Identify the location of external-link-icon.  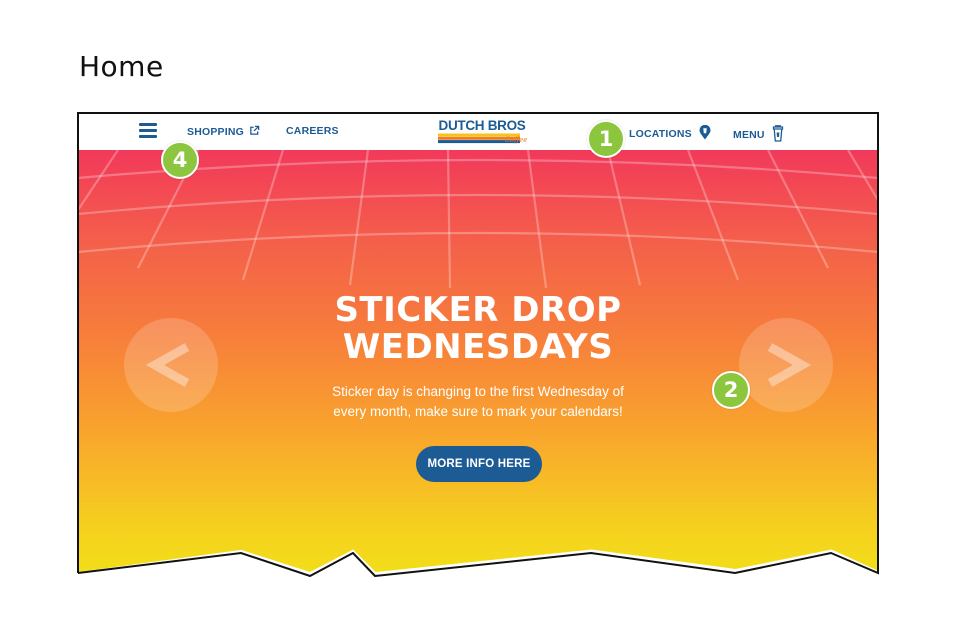
(255, 130).